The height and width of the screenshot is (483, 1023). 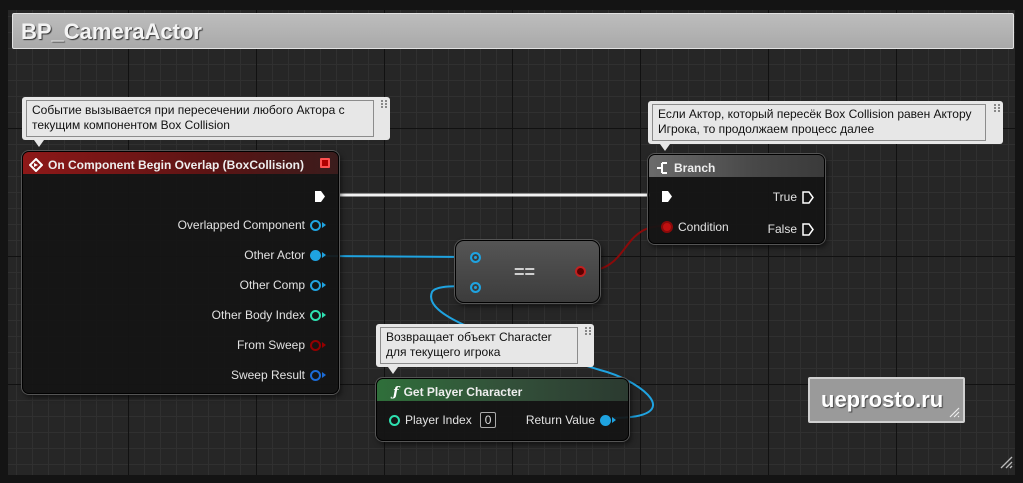 What do you see at coordinates (605, 420) in the screenshot?
I see `return-value-pin` at bounding box center [605, 420].